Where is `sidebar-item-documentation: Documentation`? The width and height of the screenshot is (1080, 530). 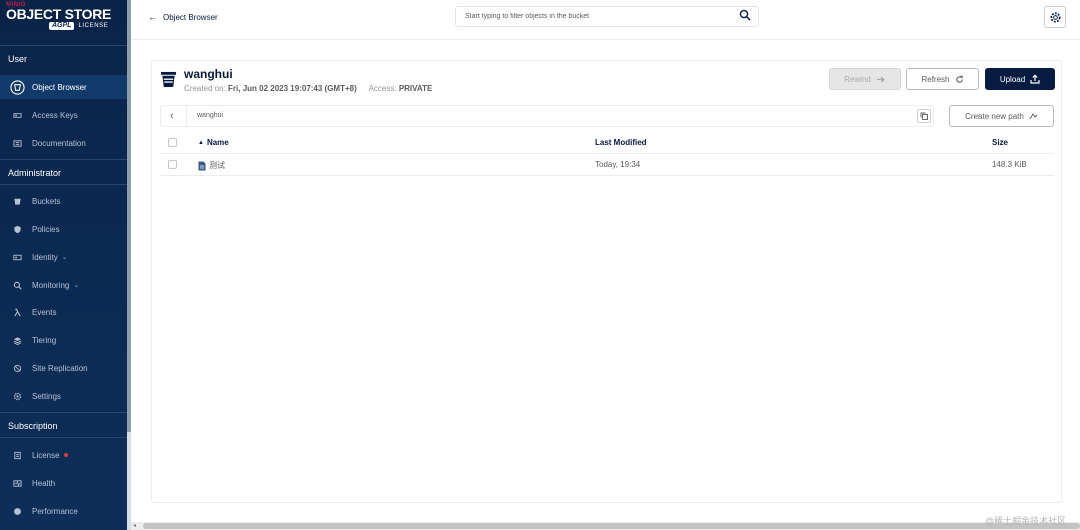
sidebar-item-documentation: Documentation is located at coordinates (63, 143).